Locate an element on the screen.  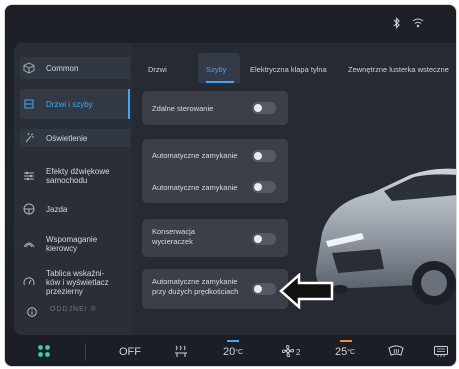
left-temp-value: 20 is located at coordinates (229, 352).